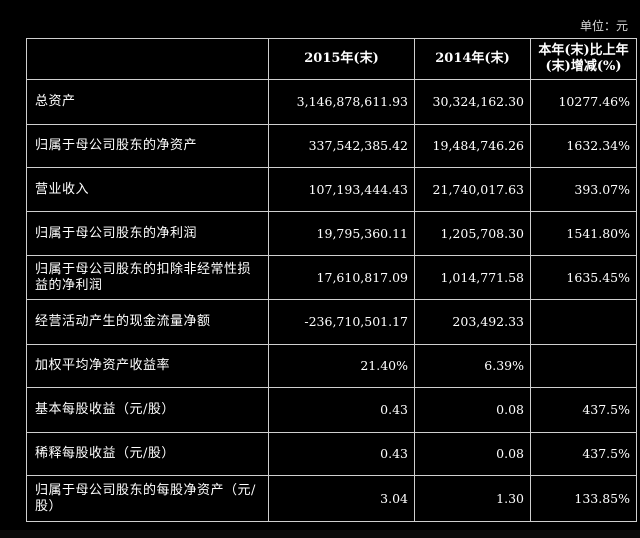 Image resolution: width=640 pixels, height=538 pixels. What do you see at coordinates (341, 322) in the screenshot?
I see `cell-2015: -236,710,501.17` at bounding box center [341, 322].